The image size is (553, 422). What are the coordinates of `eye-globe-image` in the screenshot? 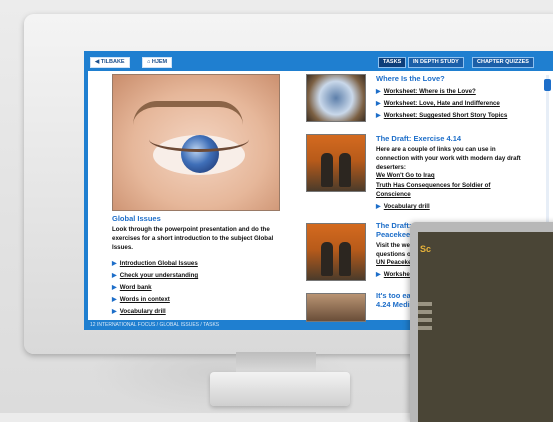 It's located at (196, 142).